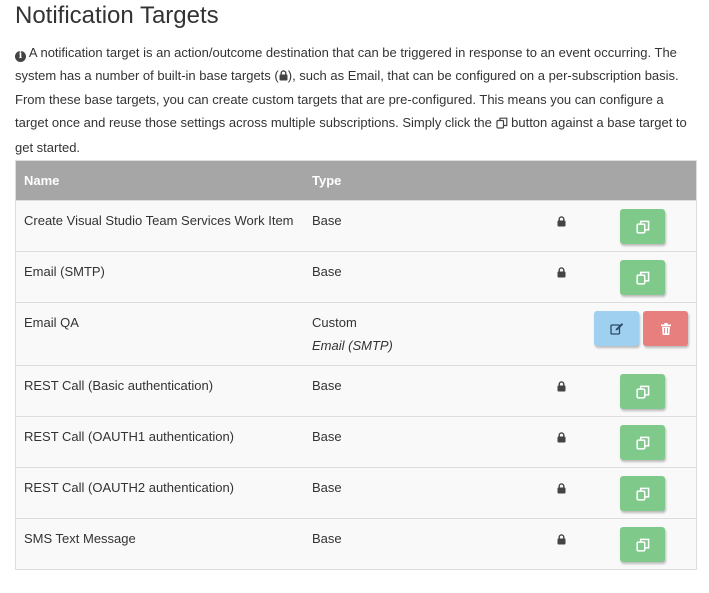  I want to click on target-name: REST Call (OAUTH2 authentication), so click(129, 487).